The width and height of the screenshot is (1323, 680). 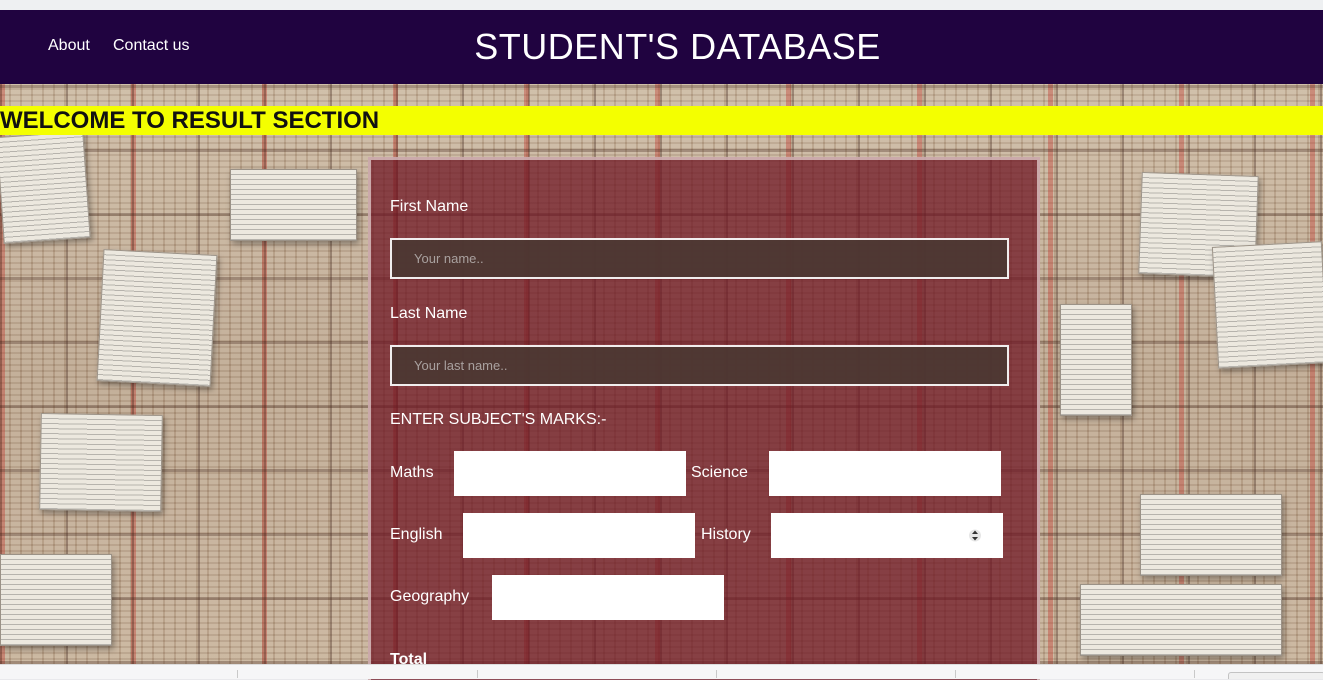 What do you see at coordinates (430, 596) in the screenshot?
I see `geography-label: Geography` at bounding box center [430, 596].